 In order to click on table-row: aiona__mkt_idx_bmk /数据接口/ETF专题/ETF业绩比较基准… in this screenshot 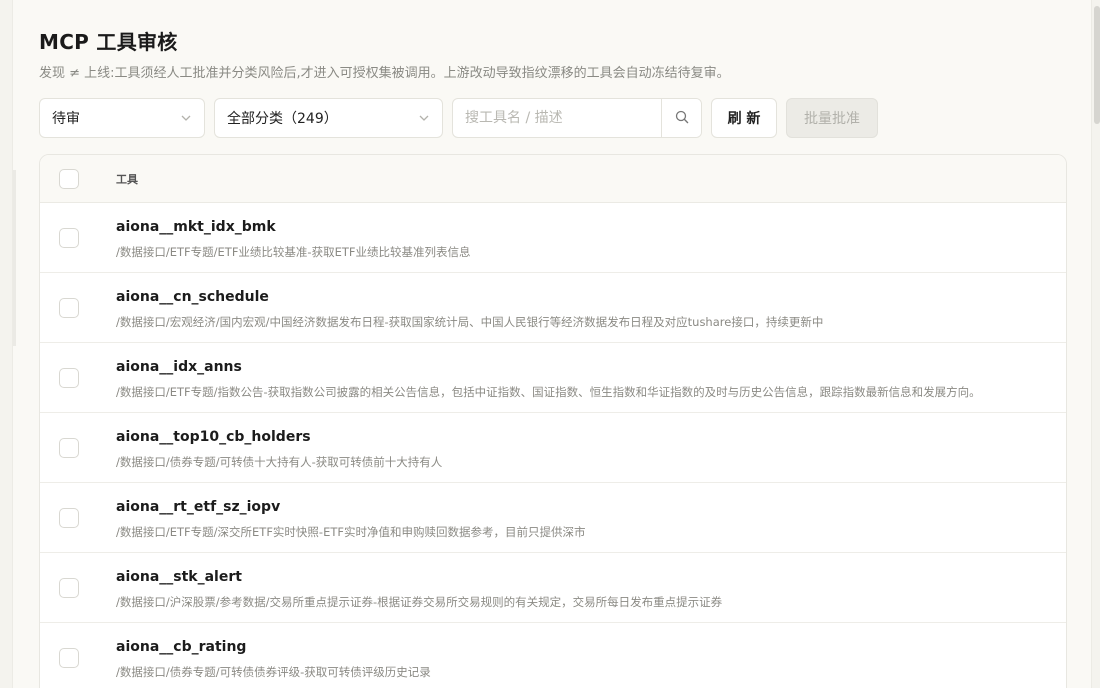, I will do `click(553, 238)`.